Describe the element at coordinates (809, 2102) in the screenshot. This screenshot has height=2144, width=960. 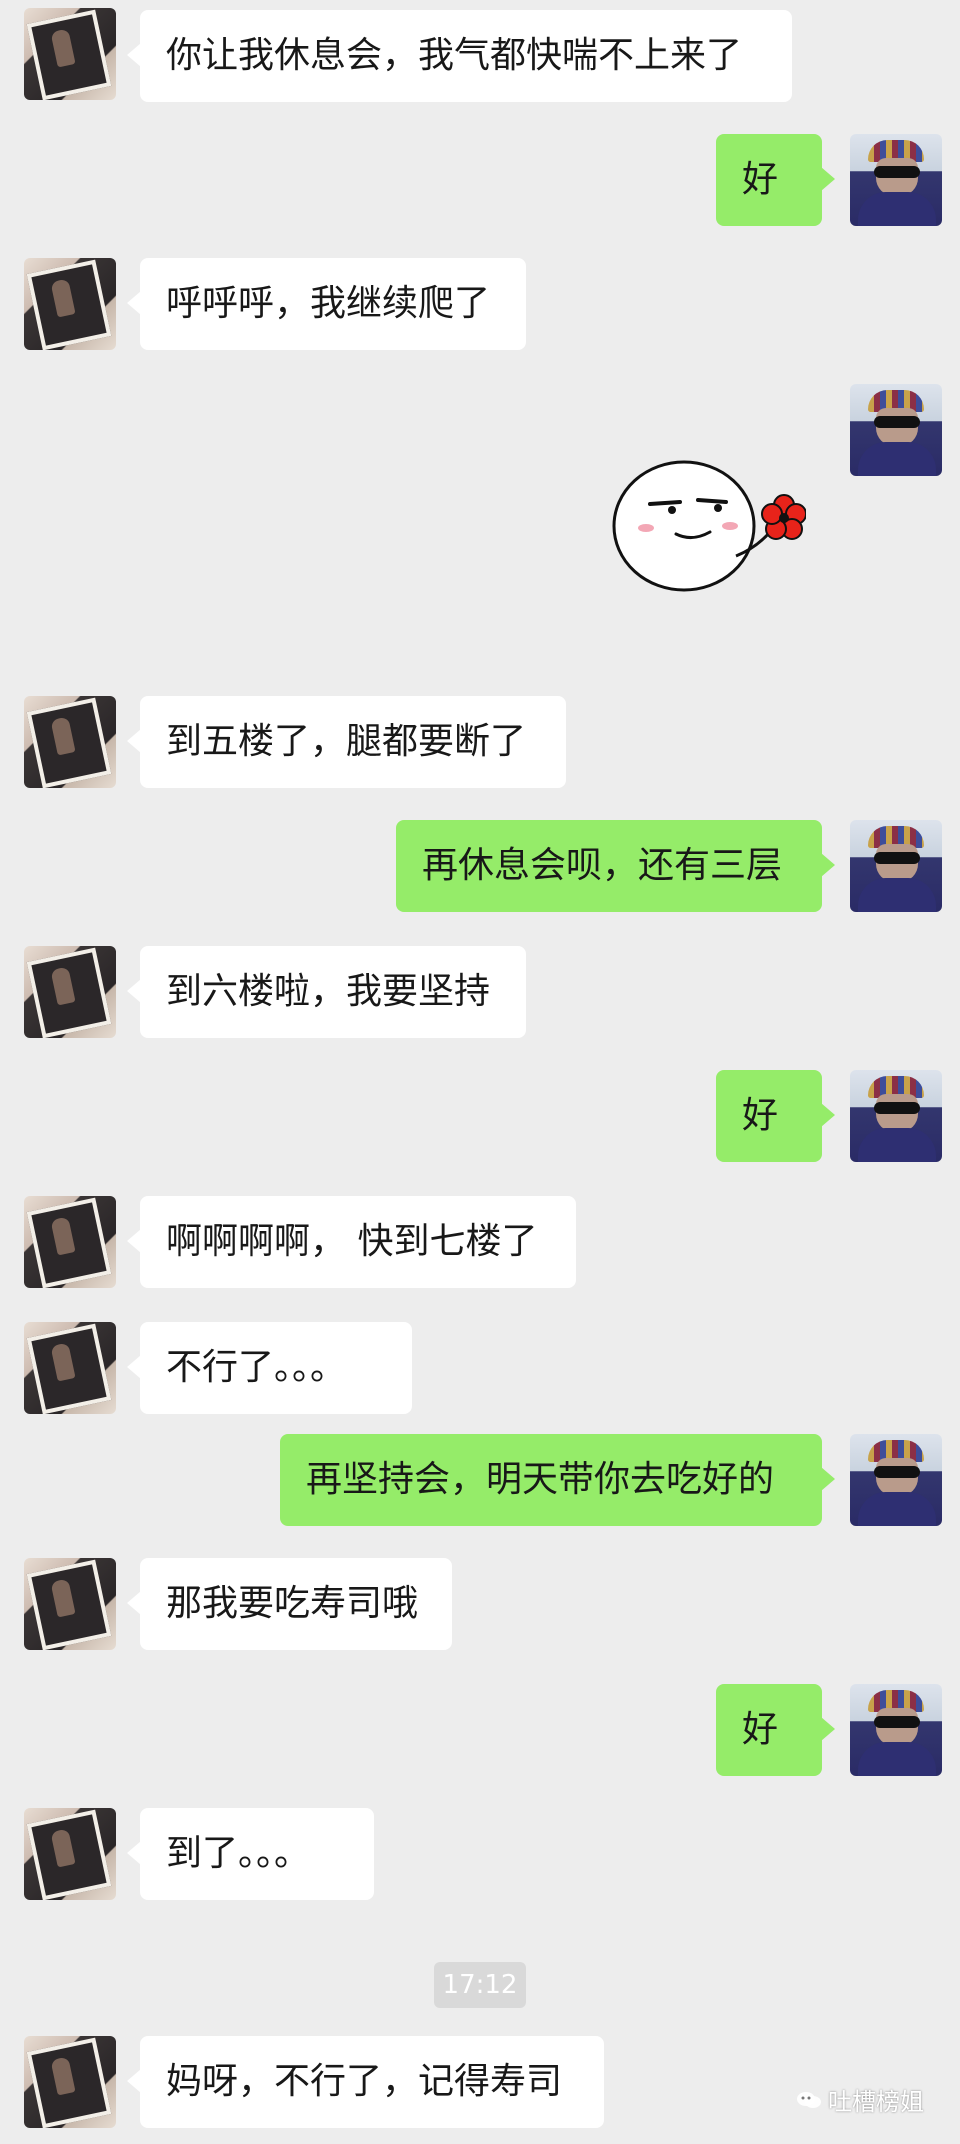
I see `wechat-official-account-icon` at that location.